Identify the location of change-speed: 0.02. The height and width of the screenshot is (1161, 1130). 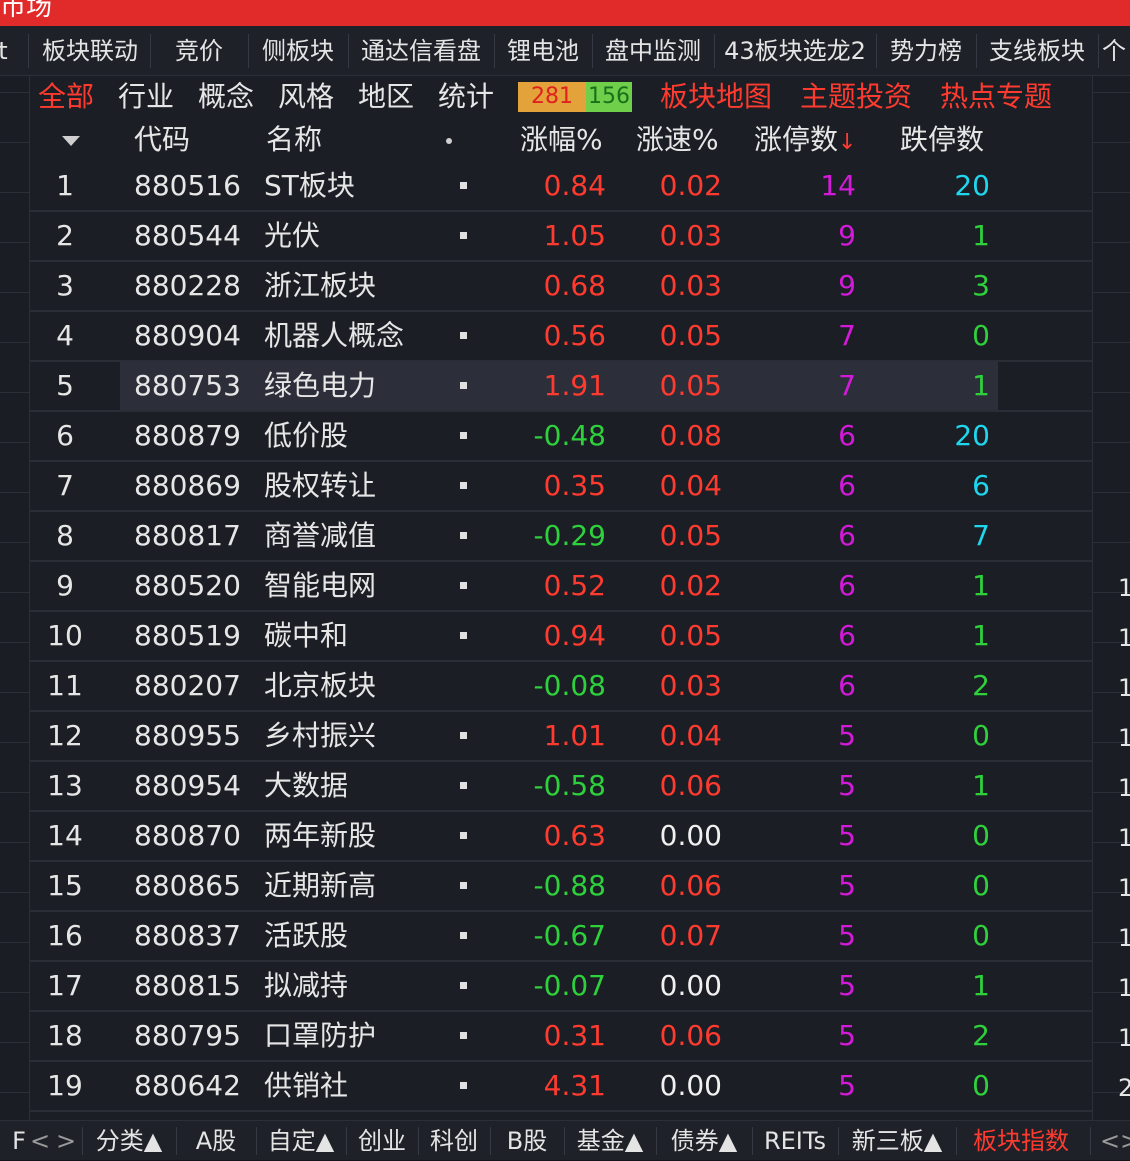
(690, 585).